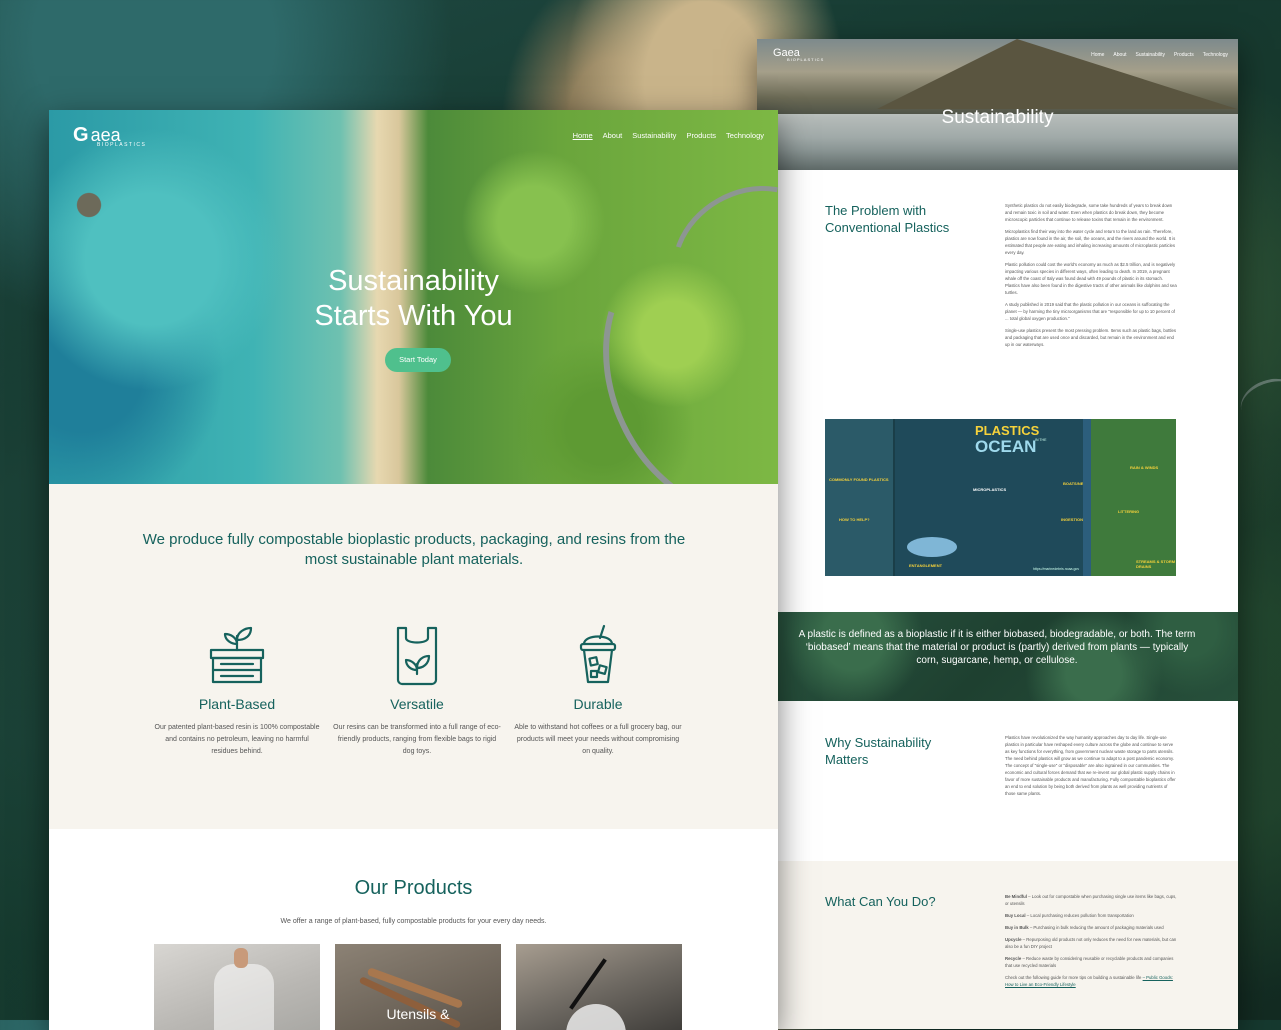 The width and height of the screenshot is (1281, 1030). I want to click on feature-title: Versatile, so click(417, 704).